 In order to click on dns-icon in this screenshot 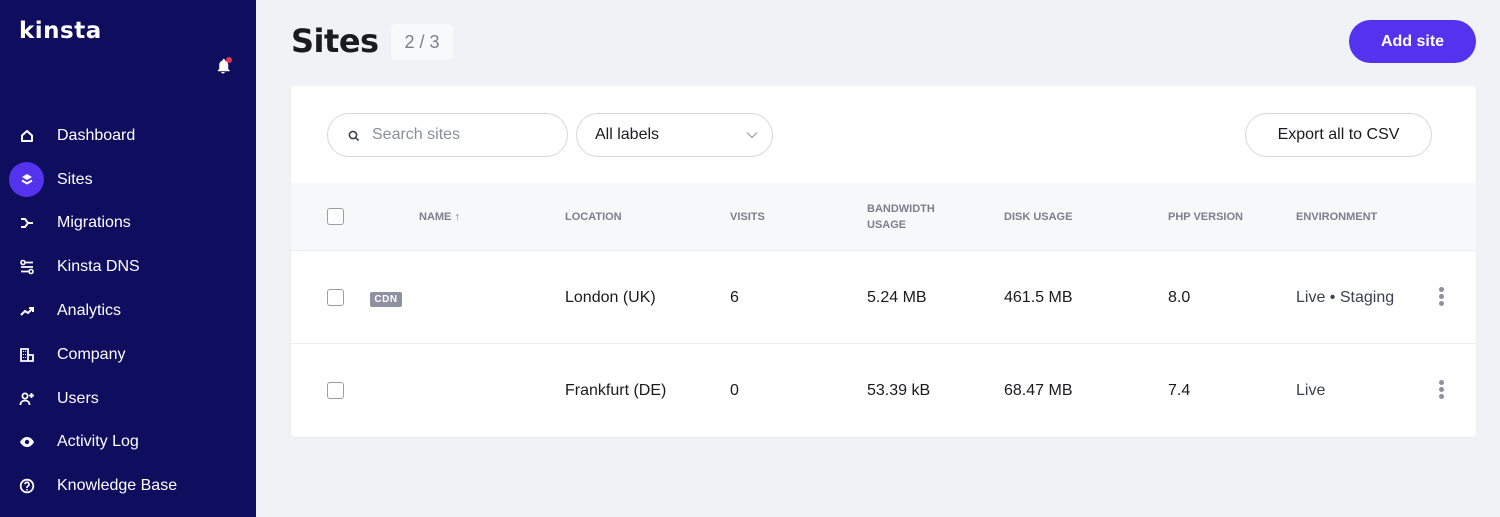, I will do `click(26, 267)`.